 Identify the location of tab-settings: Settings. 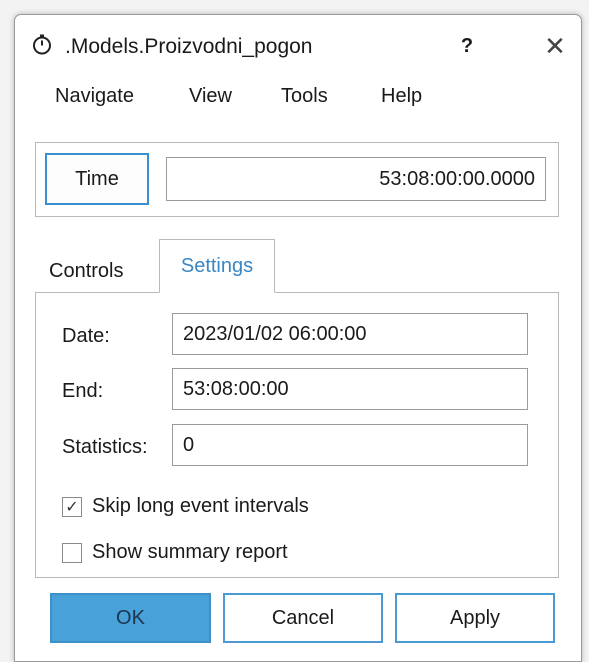
(217, 266).